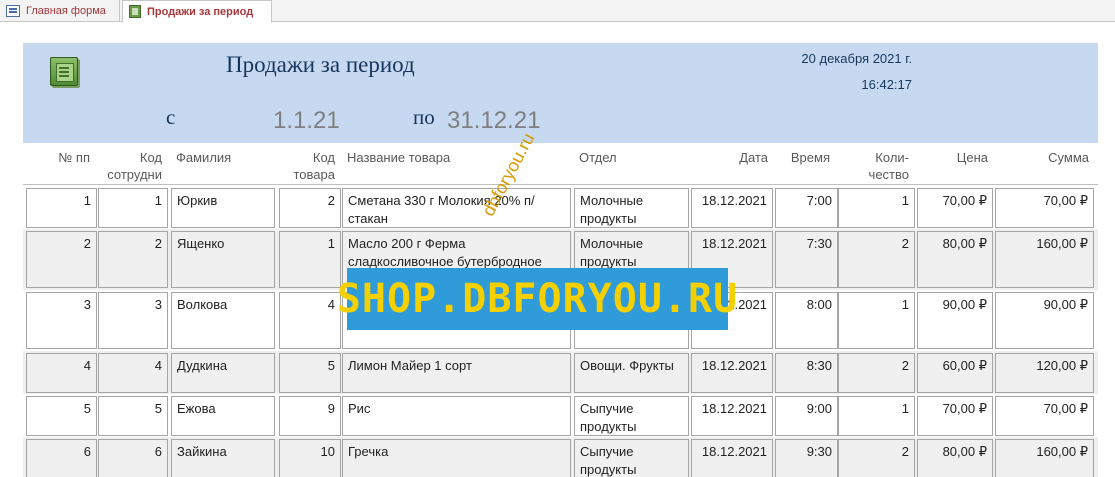 This screenshot has width=1115, height=477. I want to click on cell-time: 7:00, so click(806, 208).